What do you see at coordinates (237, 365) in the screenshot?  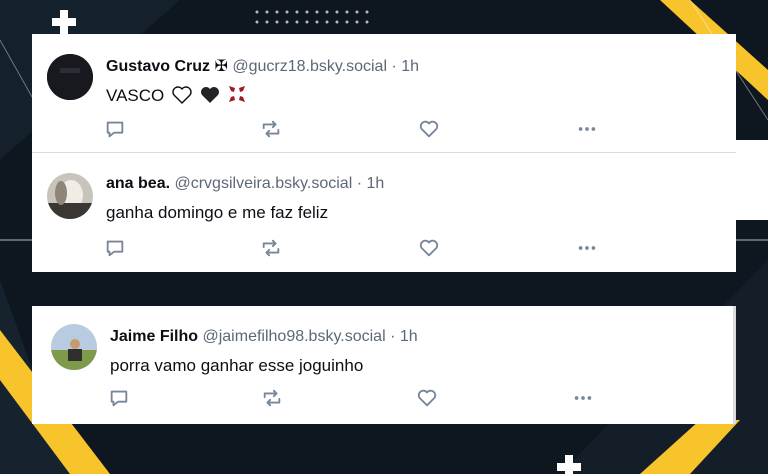 I see `post-text: porra vamo ganhar esse joguinho` at bounding box center [237, 365].